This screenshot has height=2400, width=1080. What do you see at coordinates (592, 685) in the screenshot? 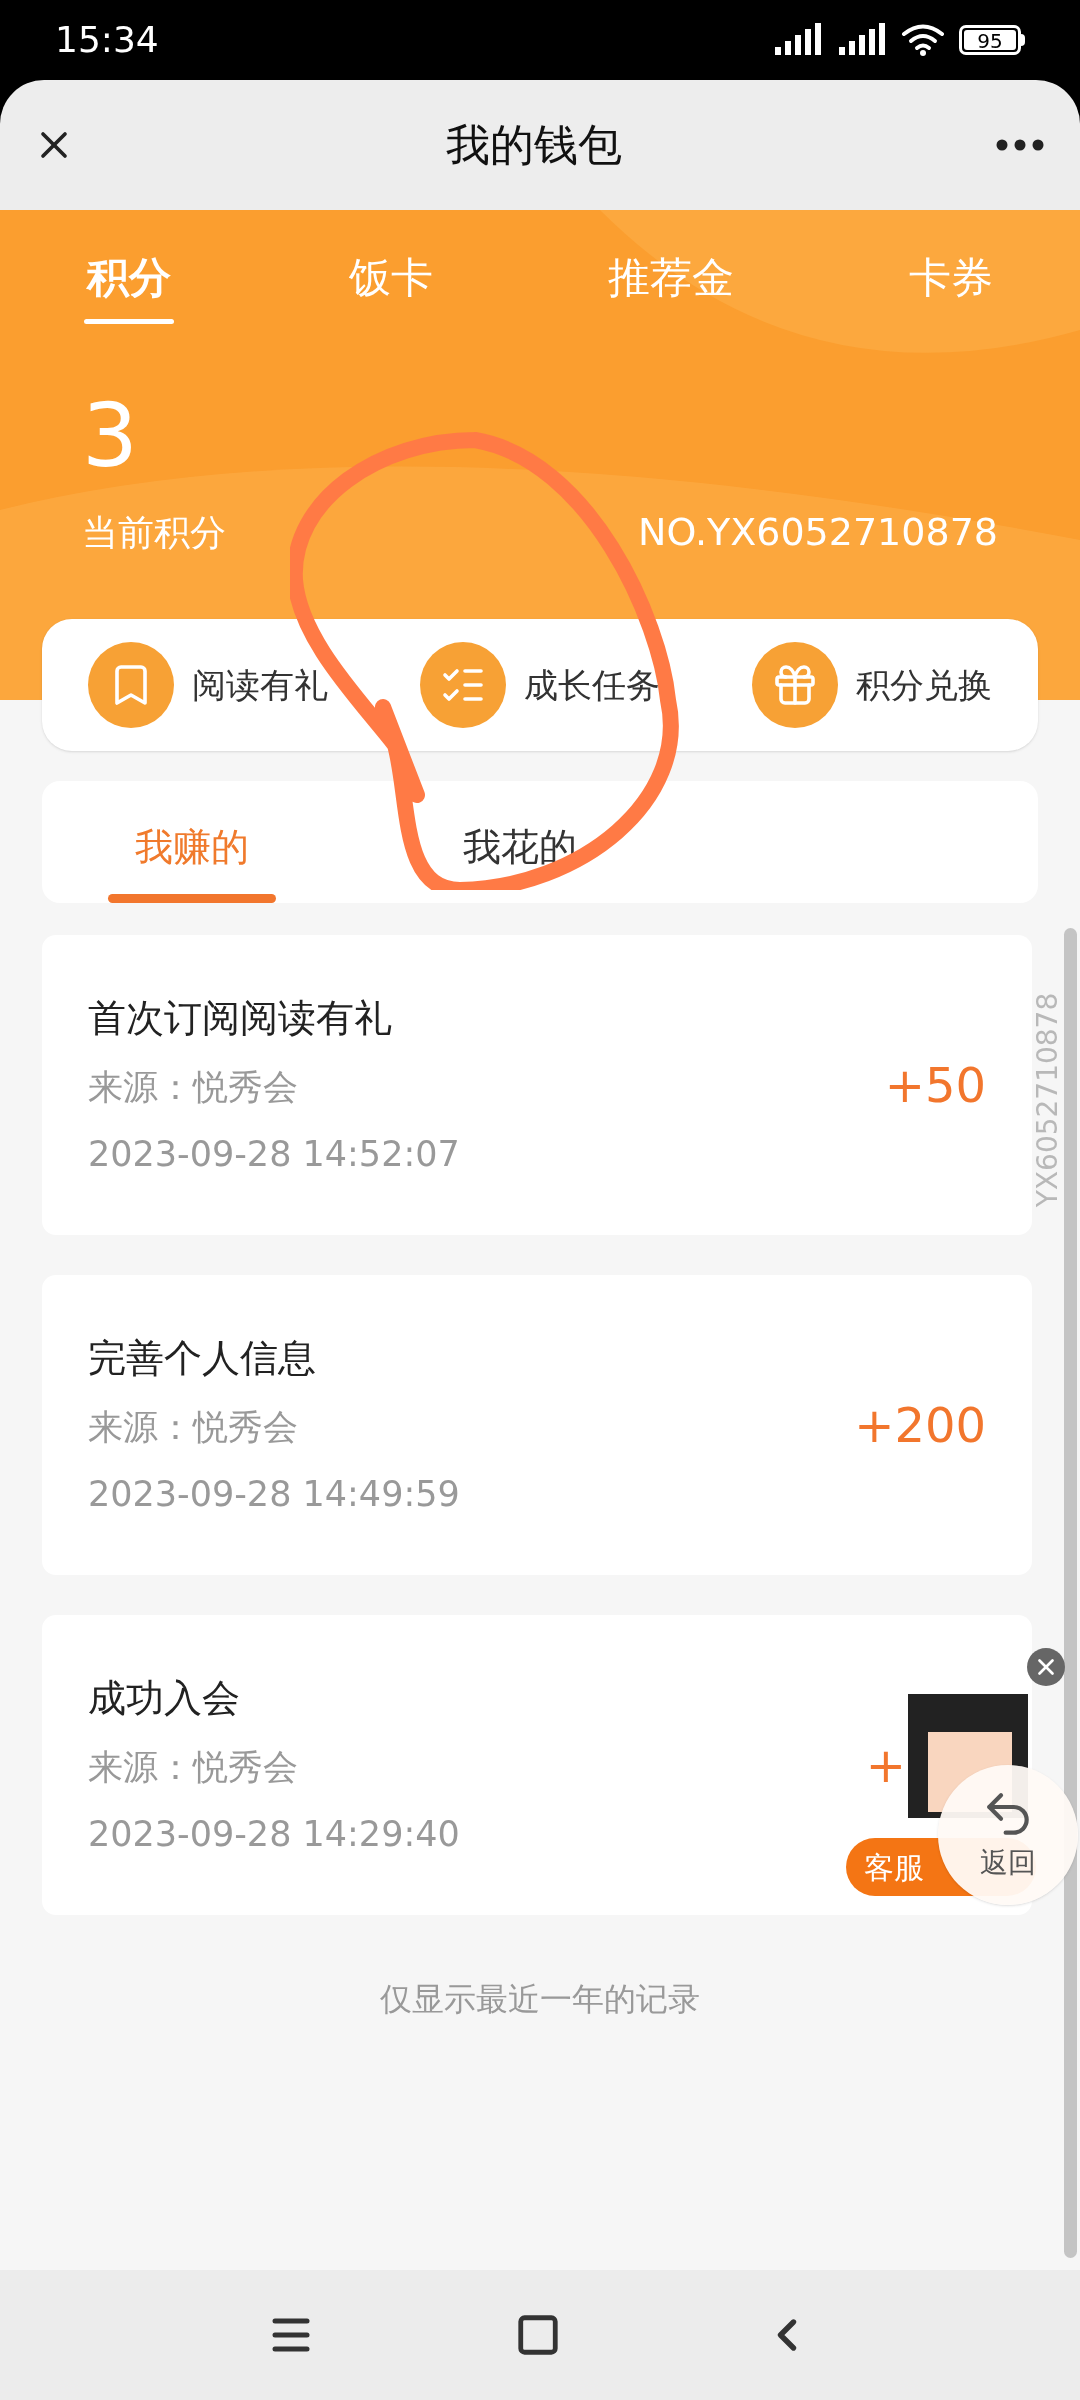
I see `action-label: 成长任务` at bounding box center [592, 685].